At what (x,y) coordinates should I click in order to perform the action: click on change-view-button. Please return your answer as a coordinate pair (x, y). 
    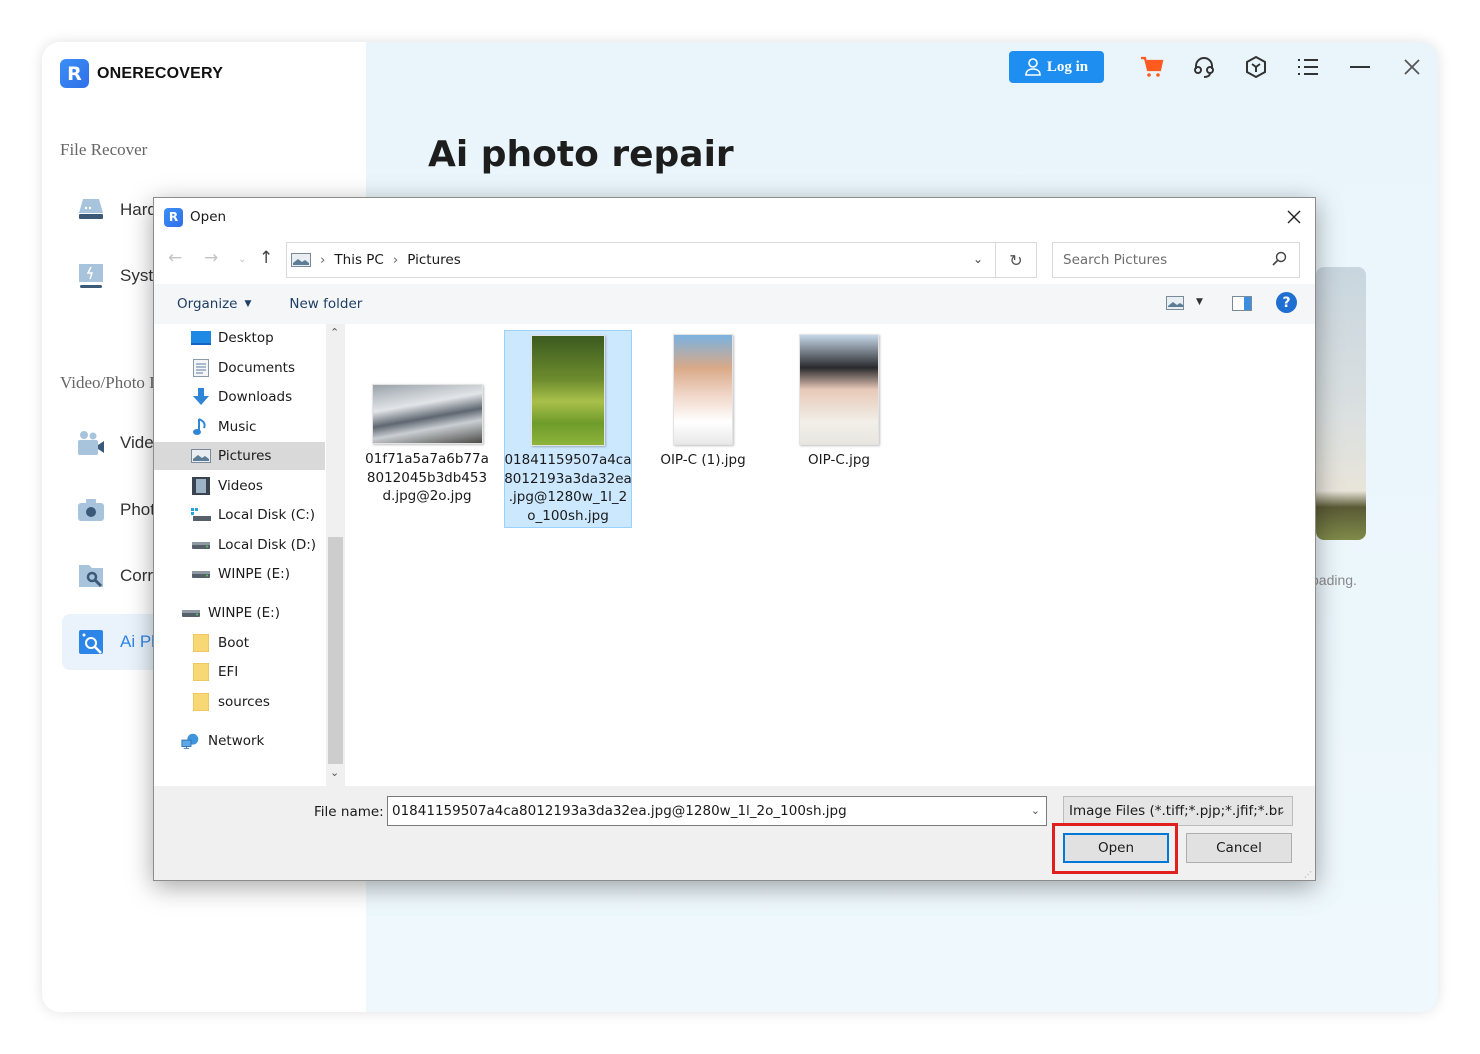
    Looking at the image, I should click on (1175, 305).